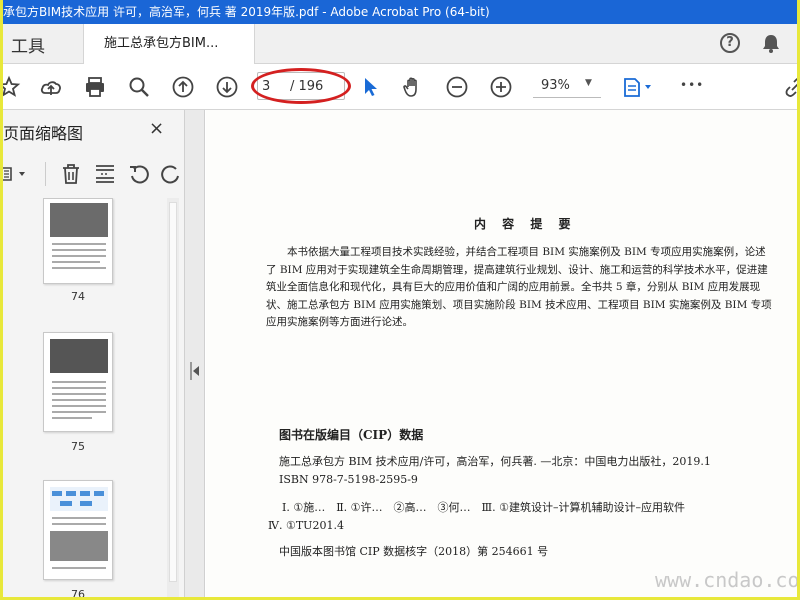 The height and width of the screenshot is (600, 800). I want to click on thumbnail-label: 76, so click(78, 592).